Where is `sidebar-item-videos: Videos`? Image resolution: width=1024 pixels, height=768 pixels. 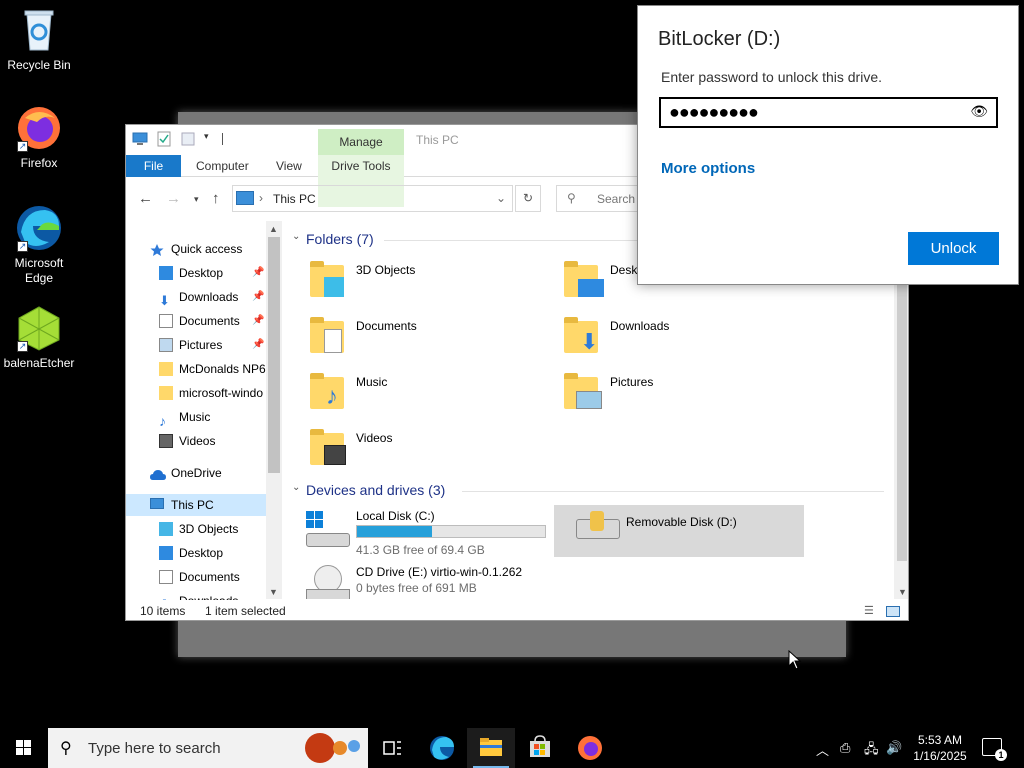
sidebar-item-videos: Videos is located at coordinates (196, 441).